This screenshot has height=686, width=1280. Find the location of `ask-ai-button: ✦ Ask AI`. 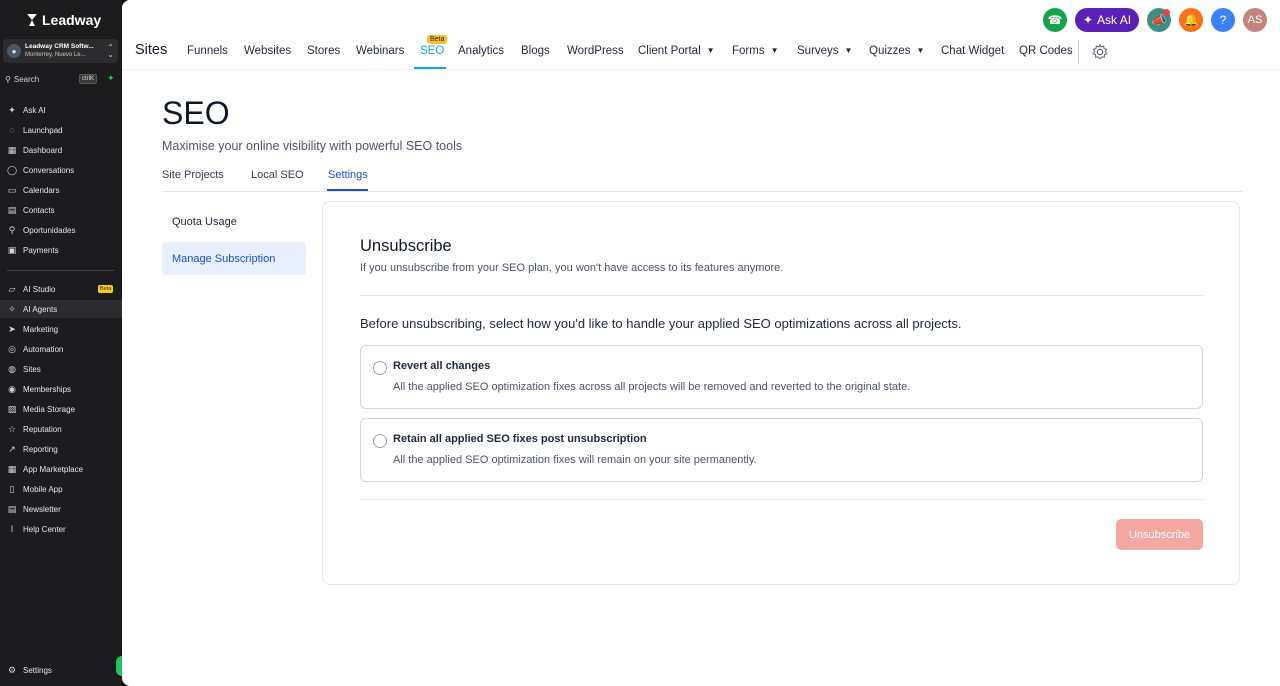

ask-ai-button: ✦ Ask AI is located at coordinates (1107, 20).